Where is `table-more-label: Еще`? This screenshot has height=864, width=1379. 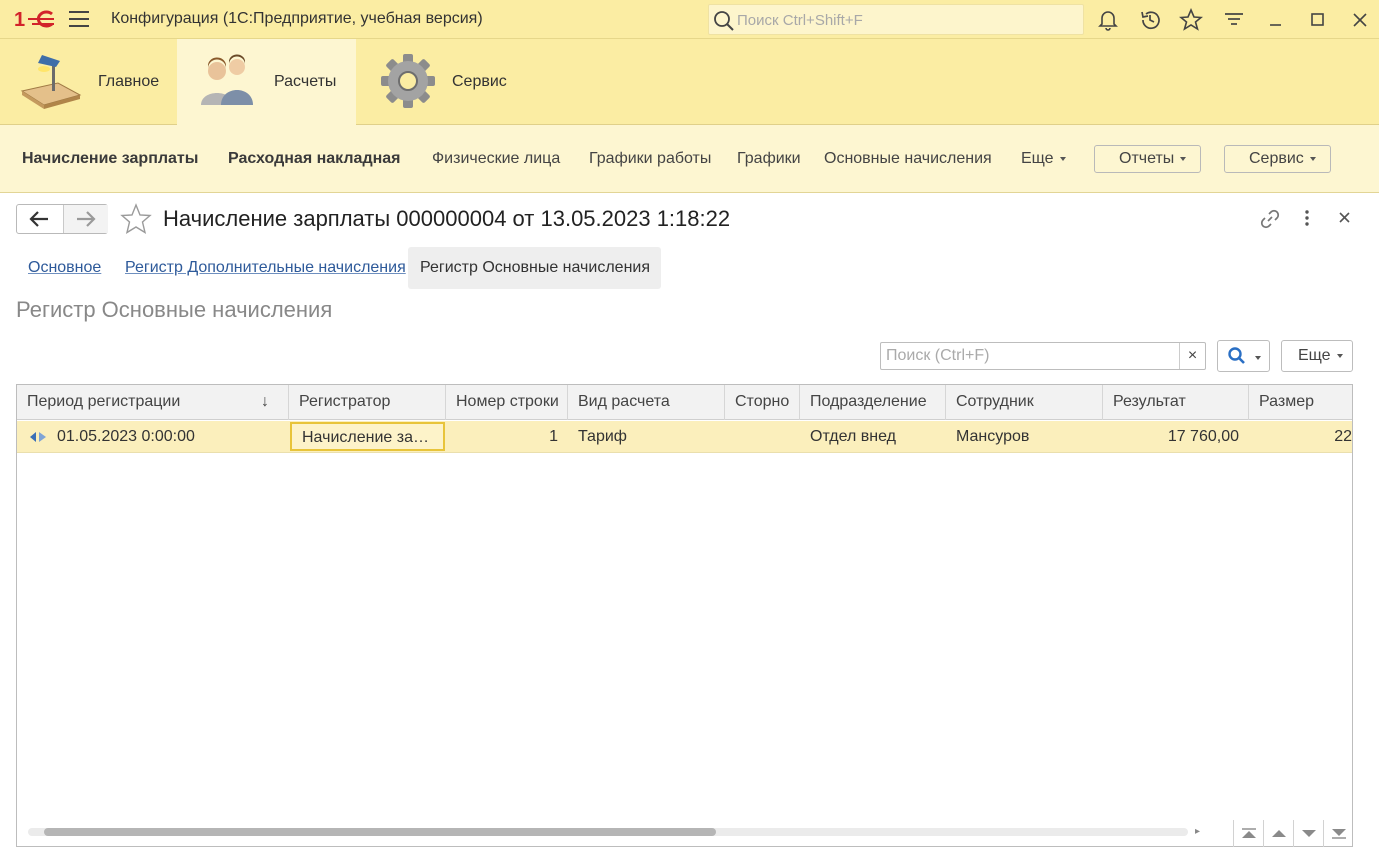
table-more-label: Еще is located at coordinates (1314, 355).